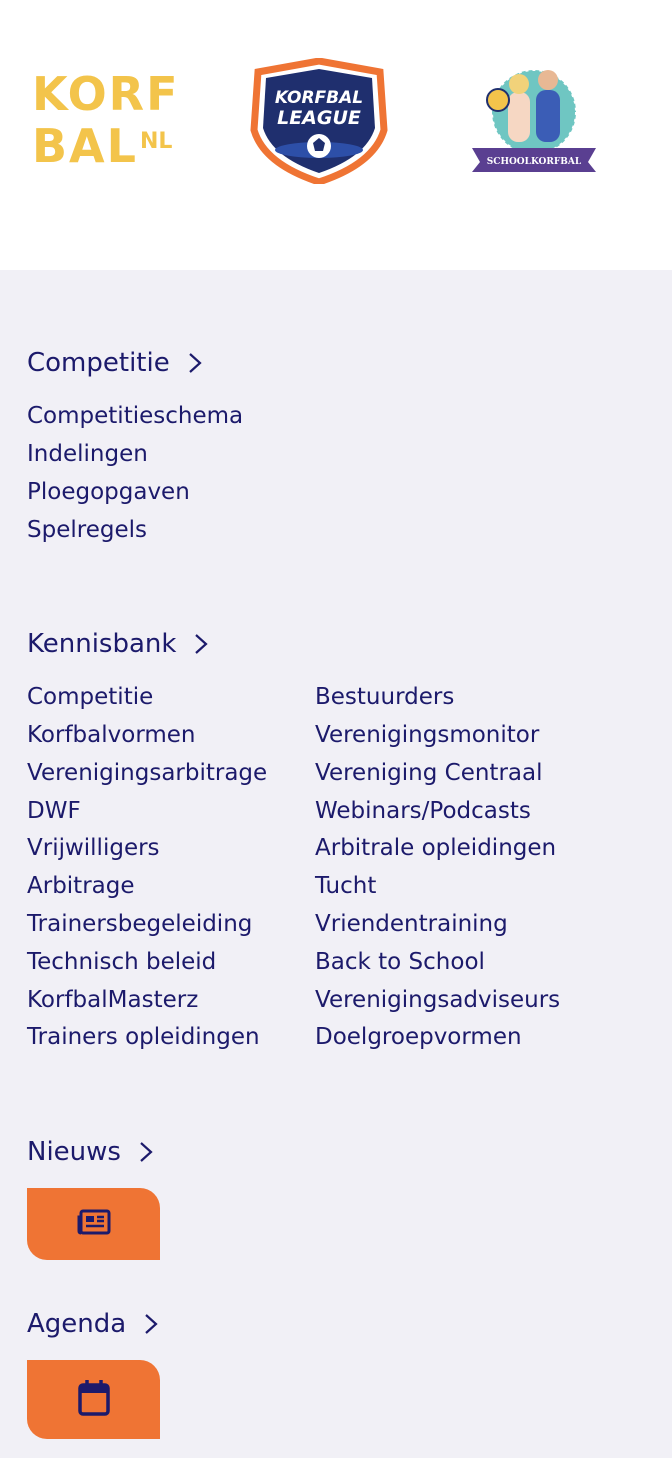  I want to click on competitie-heading-link: Competitie, so click(115, 363).